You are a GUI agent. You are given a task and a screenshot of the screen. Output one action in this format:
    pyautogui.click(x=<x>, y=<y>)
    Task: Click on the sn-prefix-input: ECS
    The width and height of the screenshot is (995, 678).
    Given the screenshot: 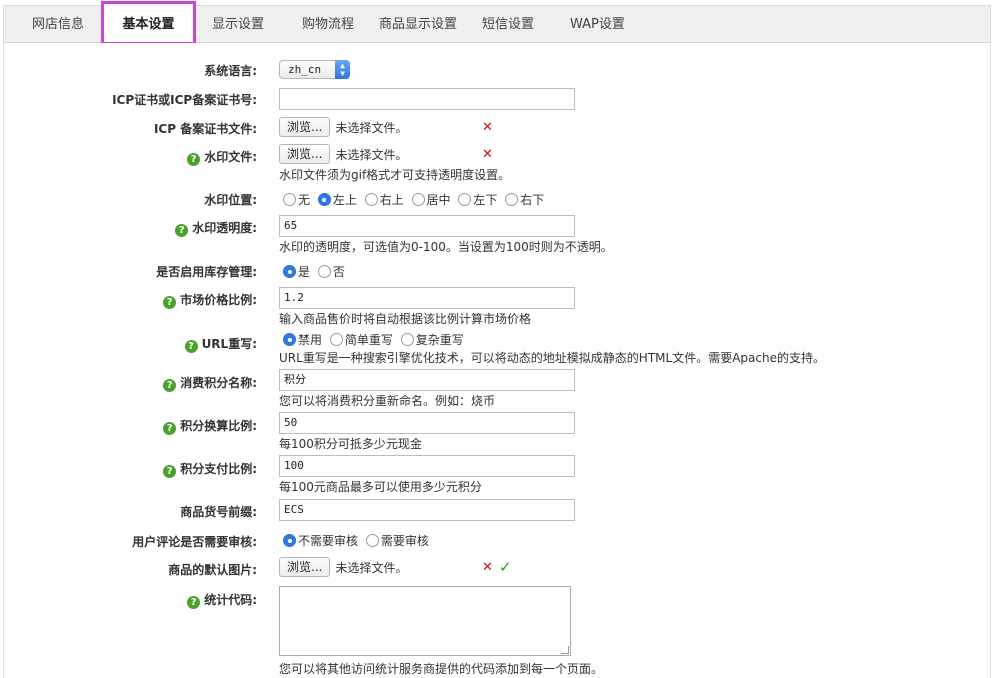 What is the action you would take?
    pyautogui.click(x=427, y=510)
    